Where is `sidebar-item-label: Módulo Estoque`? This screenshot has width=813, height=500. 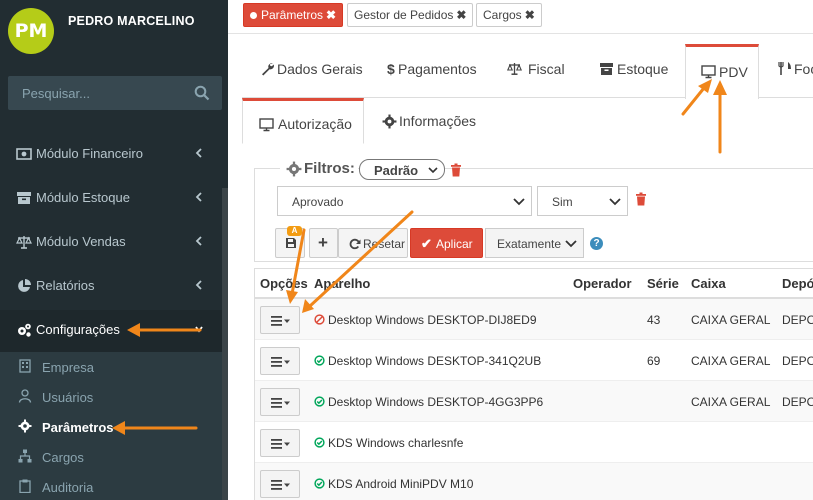
sidebar-item-label: Módulo Estoque is located at coordinates (83, 197).